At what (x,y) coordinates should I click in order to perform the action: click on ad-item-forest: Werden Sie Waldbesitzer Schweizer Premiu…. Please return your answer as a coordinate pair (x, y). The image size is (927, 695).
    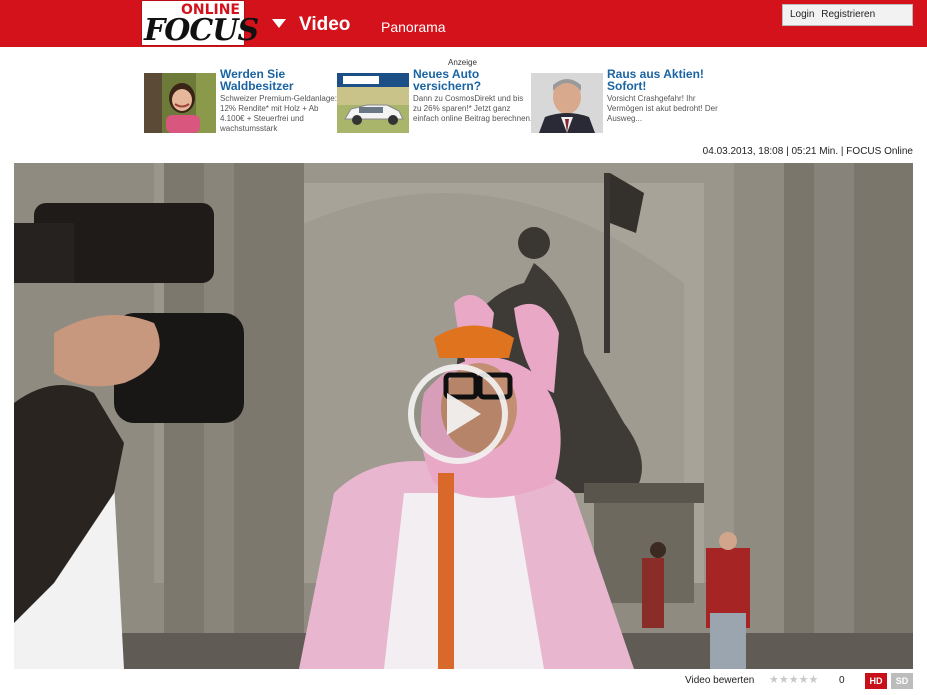
    Looking at the image, I should click on (240, 102).